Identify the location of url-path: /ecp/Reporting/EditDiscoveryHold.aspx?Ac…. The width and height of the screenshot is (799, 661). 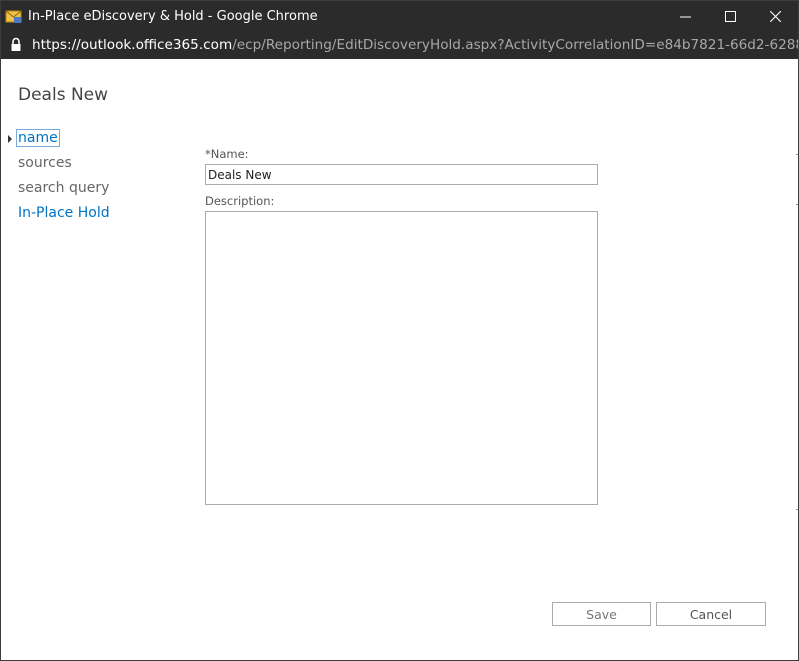
(515, 45).